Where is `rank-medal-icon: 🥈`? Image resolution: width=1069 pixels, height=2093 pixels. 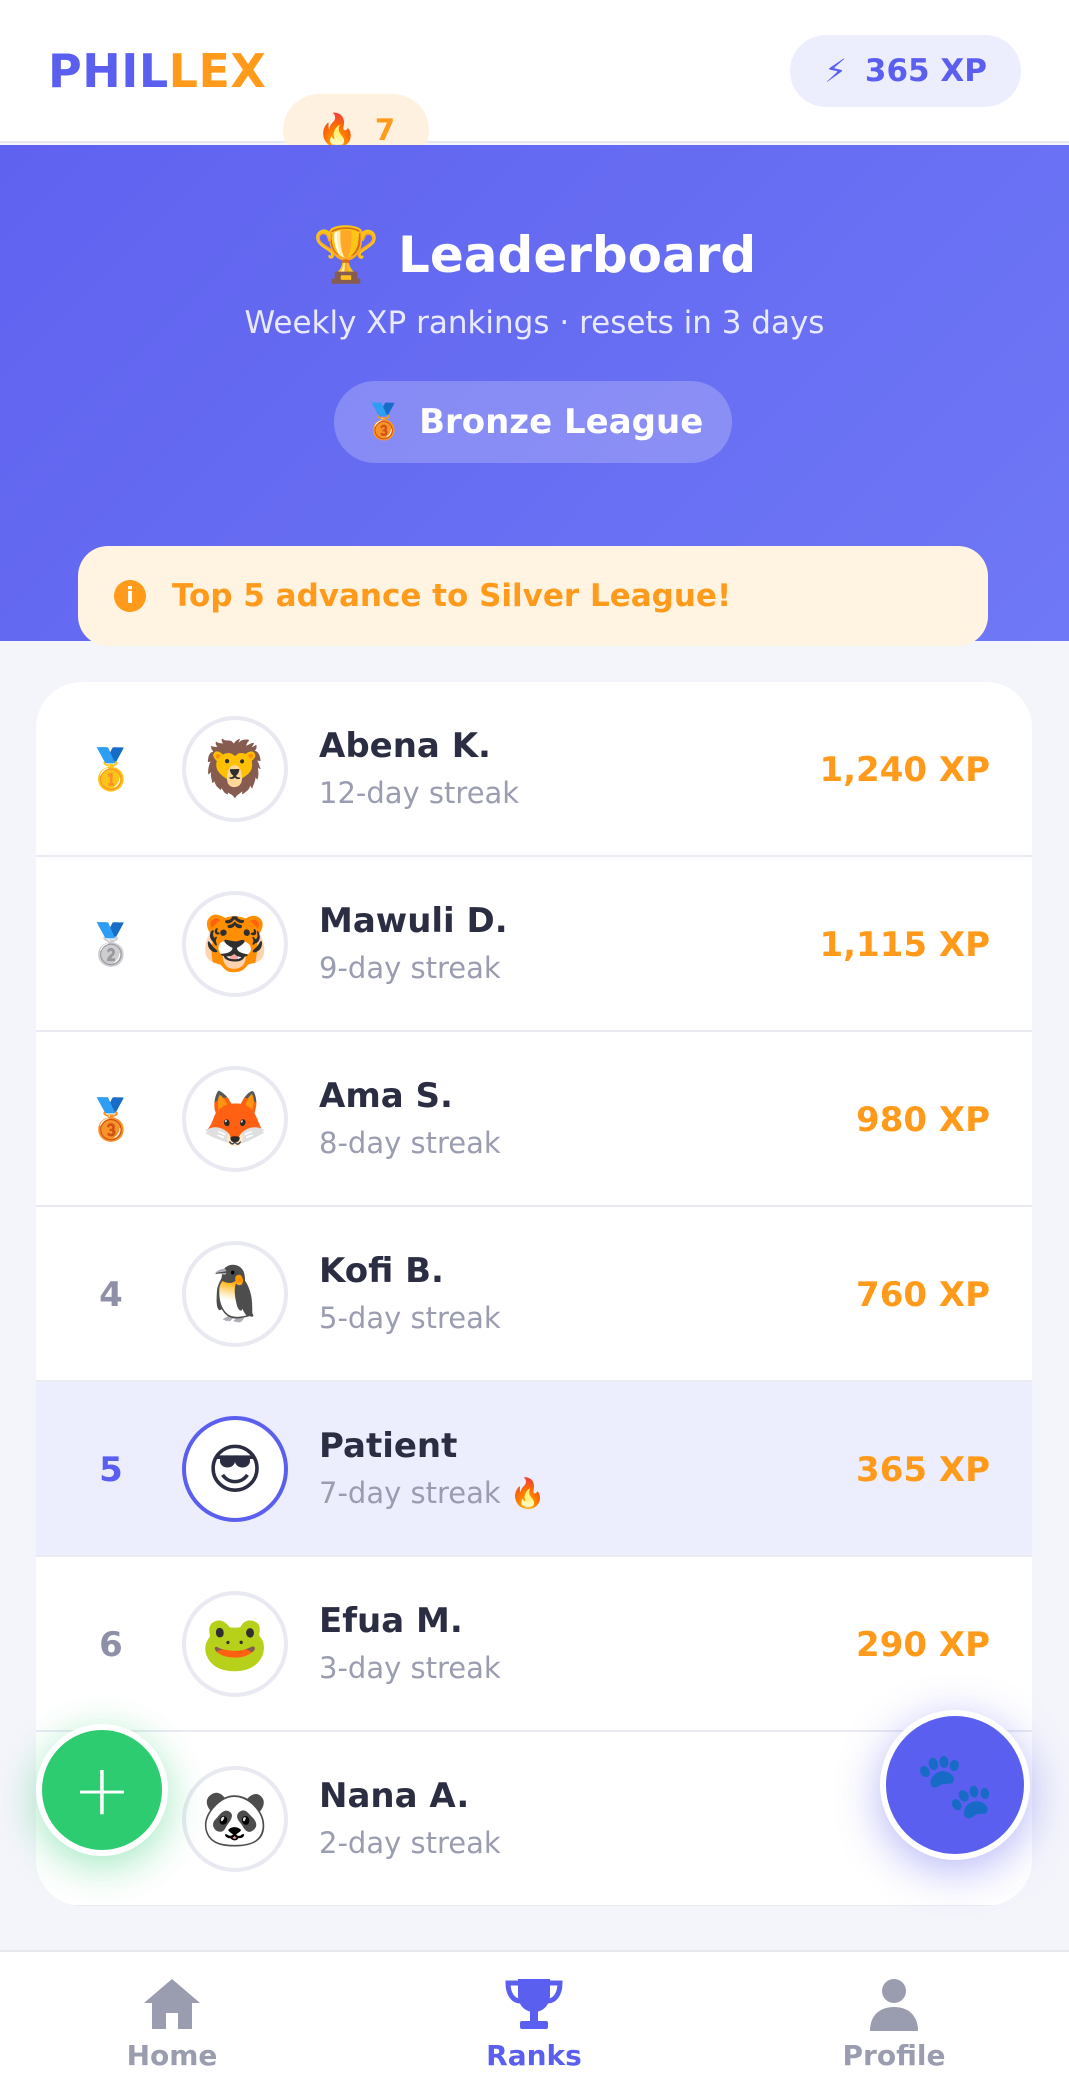
rank-medal-icon: 🥈 is located at coordinates (111, 944).